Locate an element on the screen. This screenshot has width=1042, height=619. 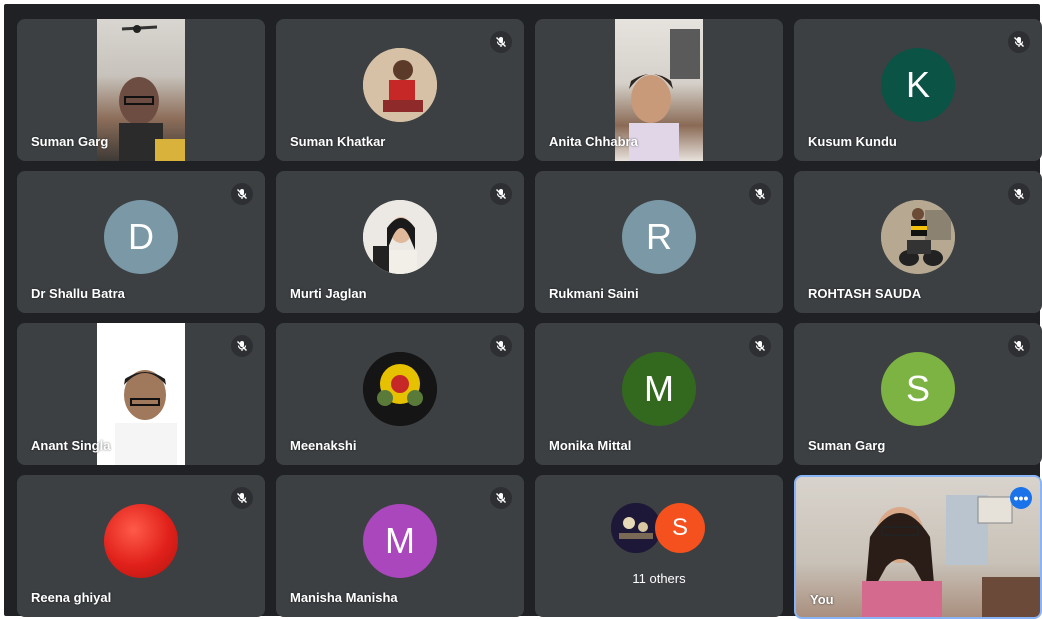
participant-tile: K Kusum Kundu is located at coordinates (918, 90).